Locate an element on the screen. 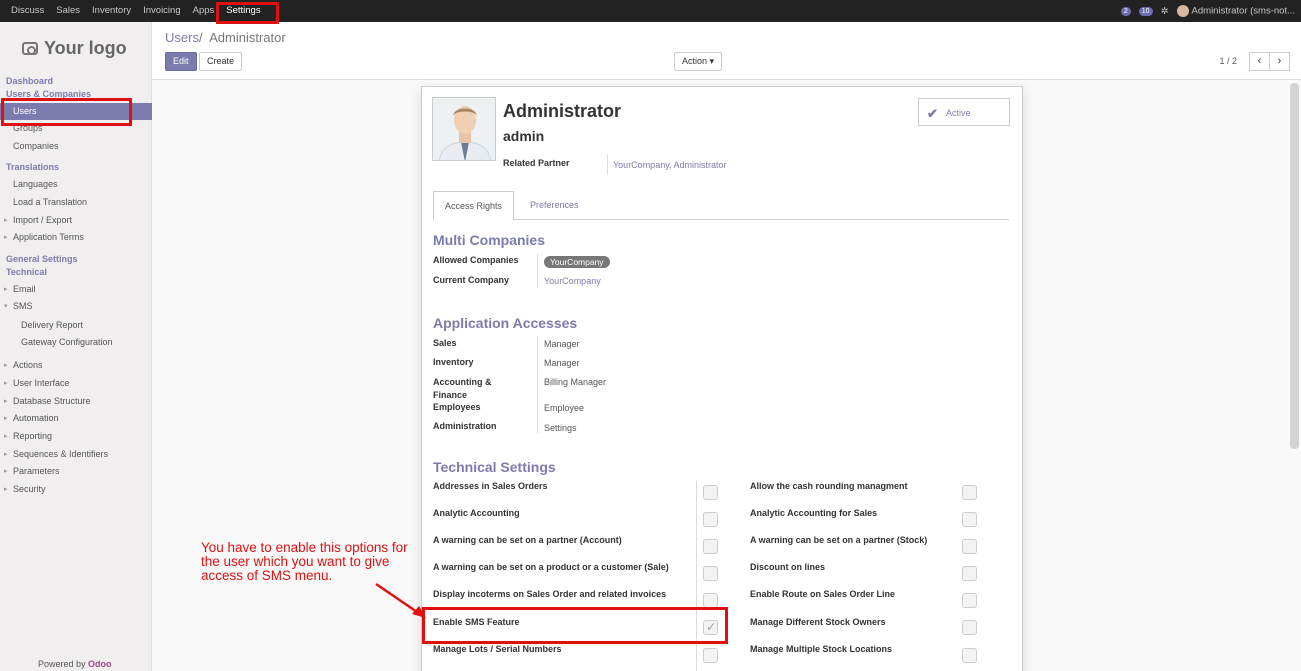 Image resolution: width=1301 pixels, height=671 pixels. access-administration-label: Administration is located at coordinates (465, 426).